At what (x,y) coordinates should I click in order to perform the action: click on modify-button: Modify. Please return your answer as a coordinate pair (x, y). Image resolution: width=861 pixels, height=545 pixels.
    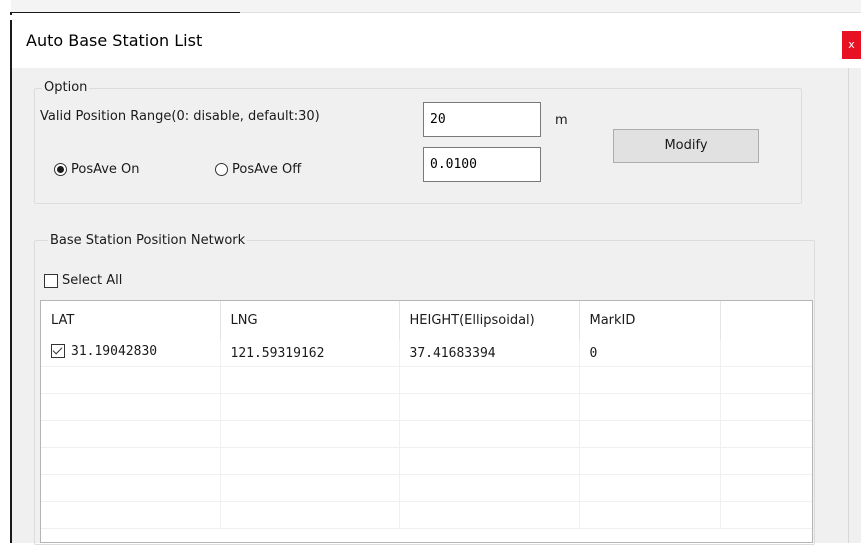
    Looking at the image, I should click on (686, 146).